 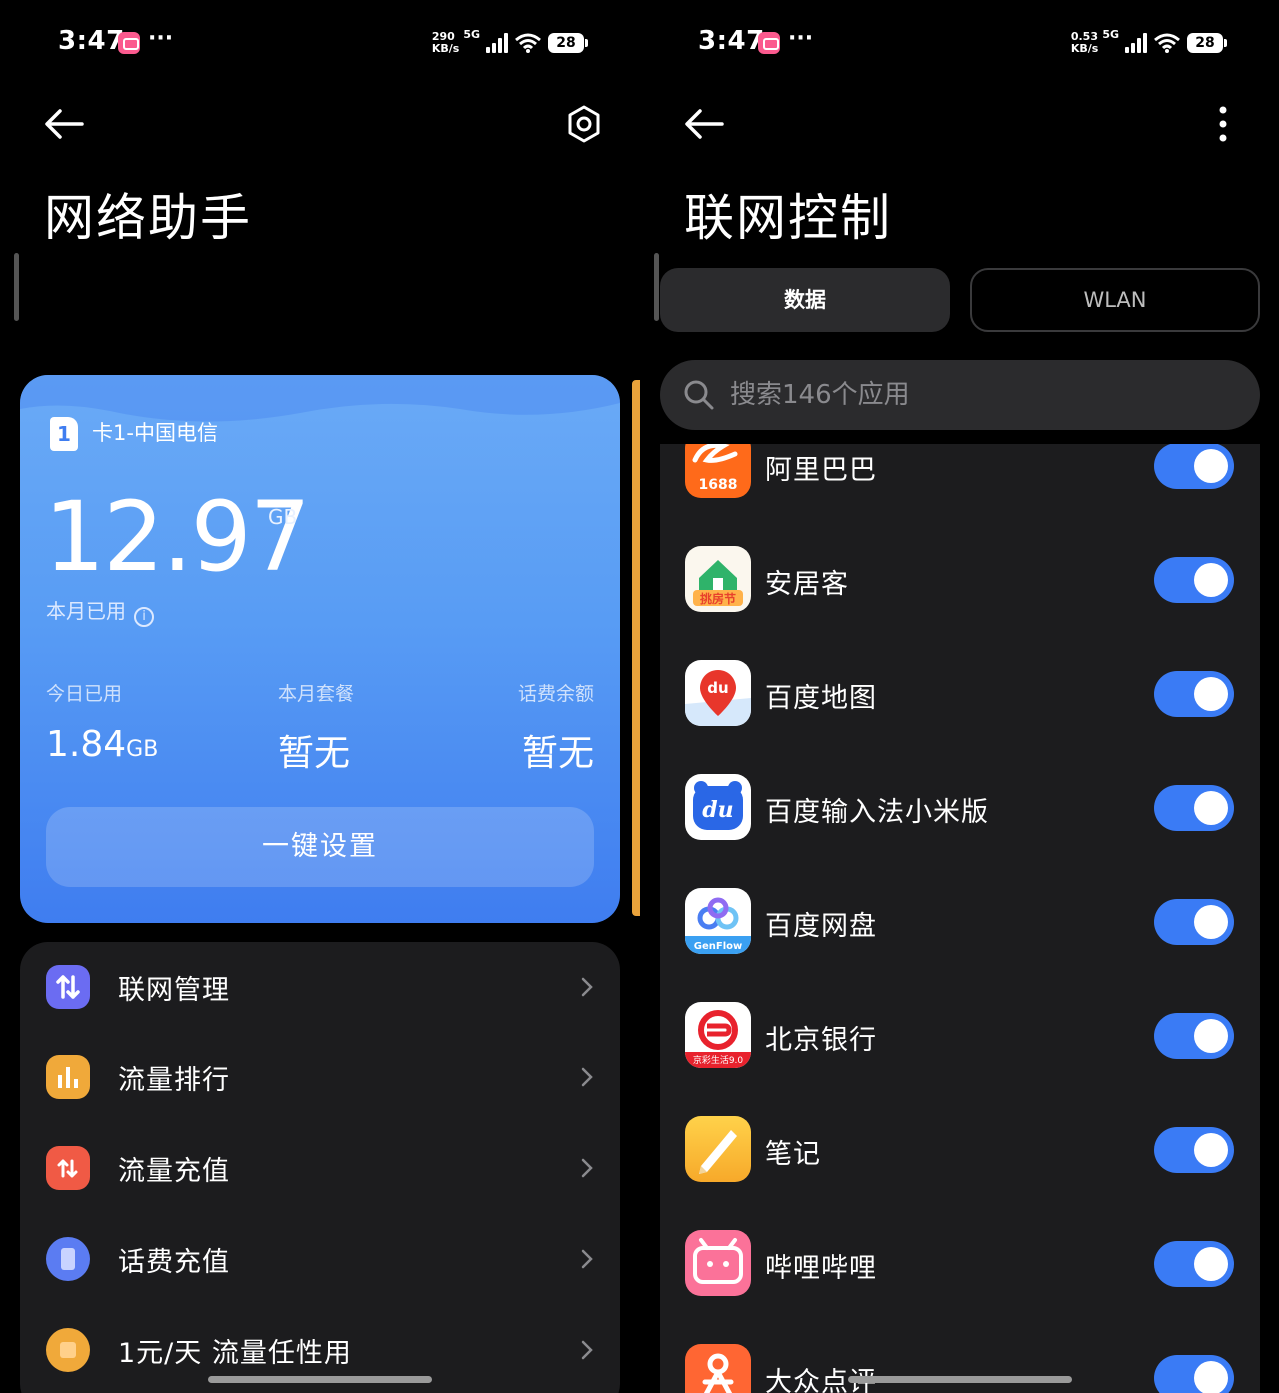 I want to click on list-item: 笔记, so click(x=960, y=1151).